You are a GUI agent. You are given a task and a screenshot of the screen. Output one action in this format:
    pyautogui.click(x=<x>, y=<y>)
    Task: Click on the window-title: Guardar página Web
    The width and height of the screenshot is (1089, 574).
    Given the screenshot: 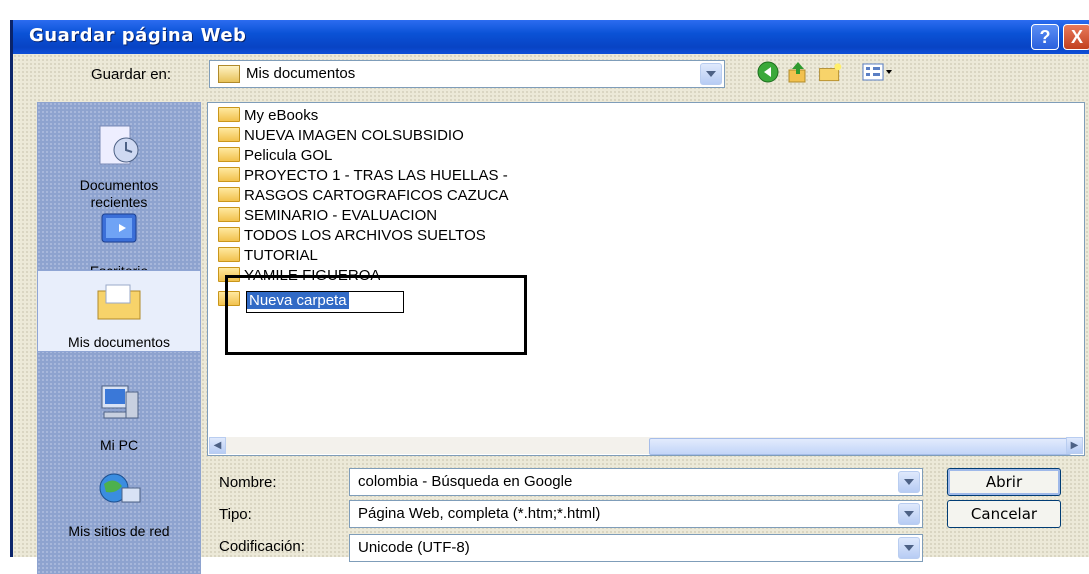 What is the action you would take?
    pyautogui.click(x=138, y=35)
    